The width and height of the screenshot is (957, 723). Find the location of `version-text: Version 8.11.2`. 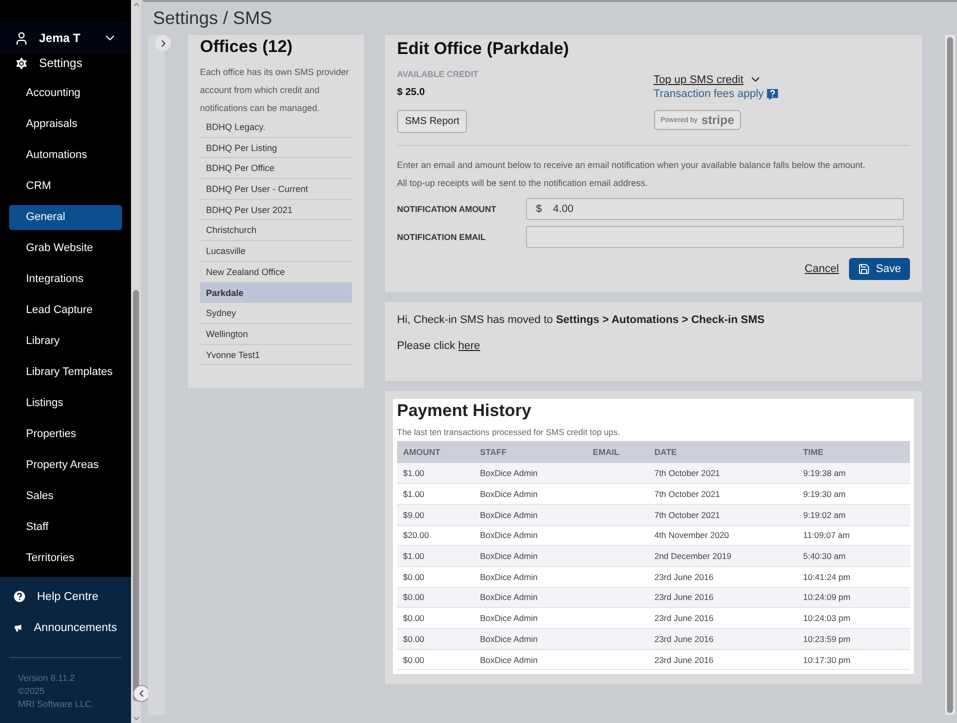

version-text: Version 8.11.2 is located at coordinates (47, 678).